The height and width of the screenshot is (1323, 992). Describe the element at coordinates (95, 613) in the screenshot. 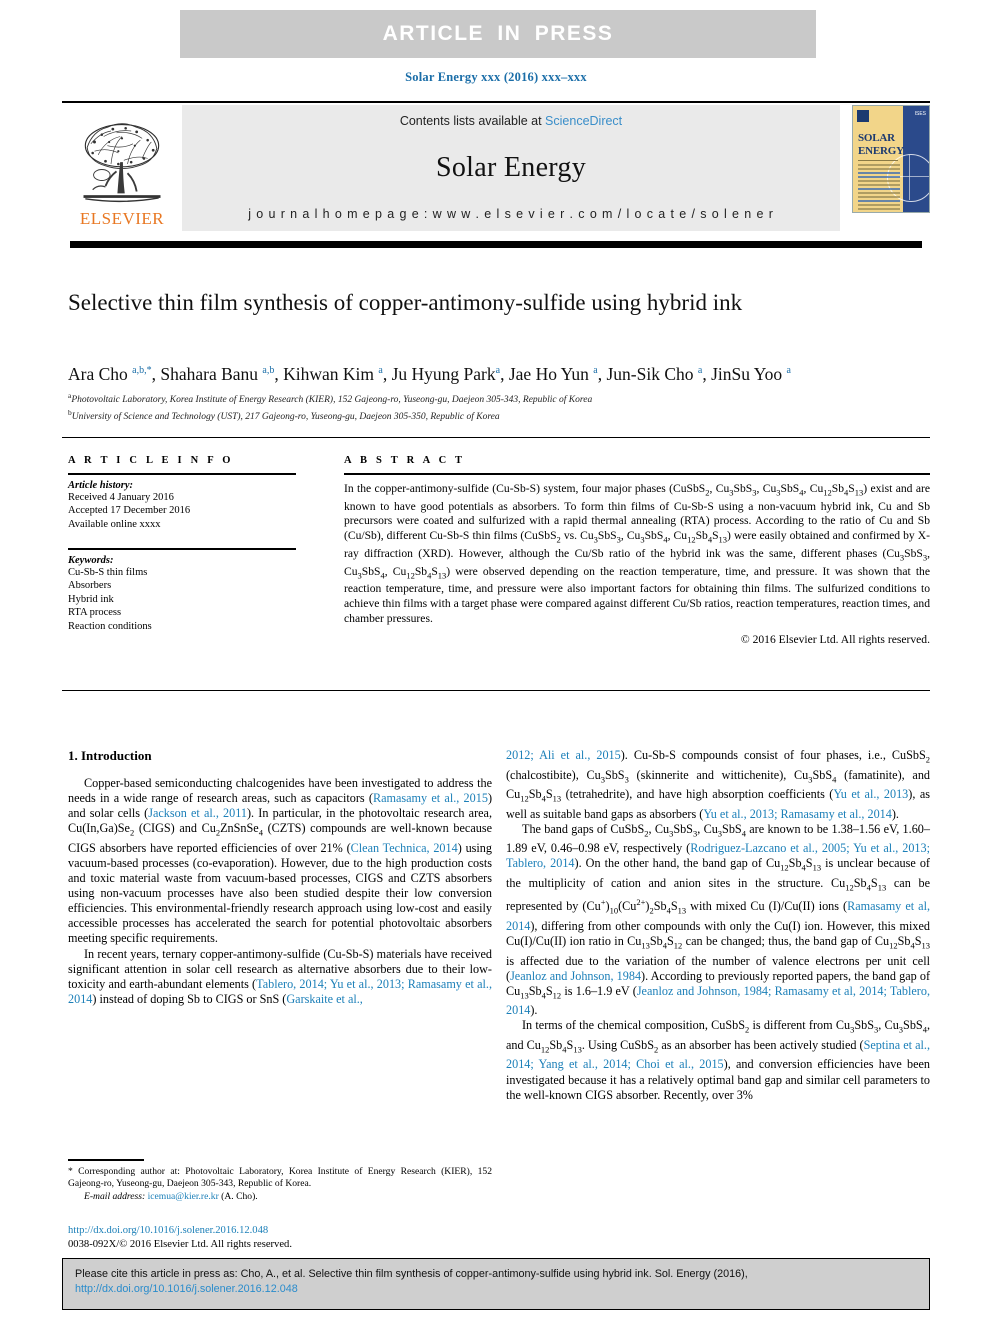

I see `keyword-item: RTA process` at that location.